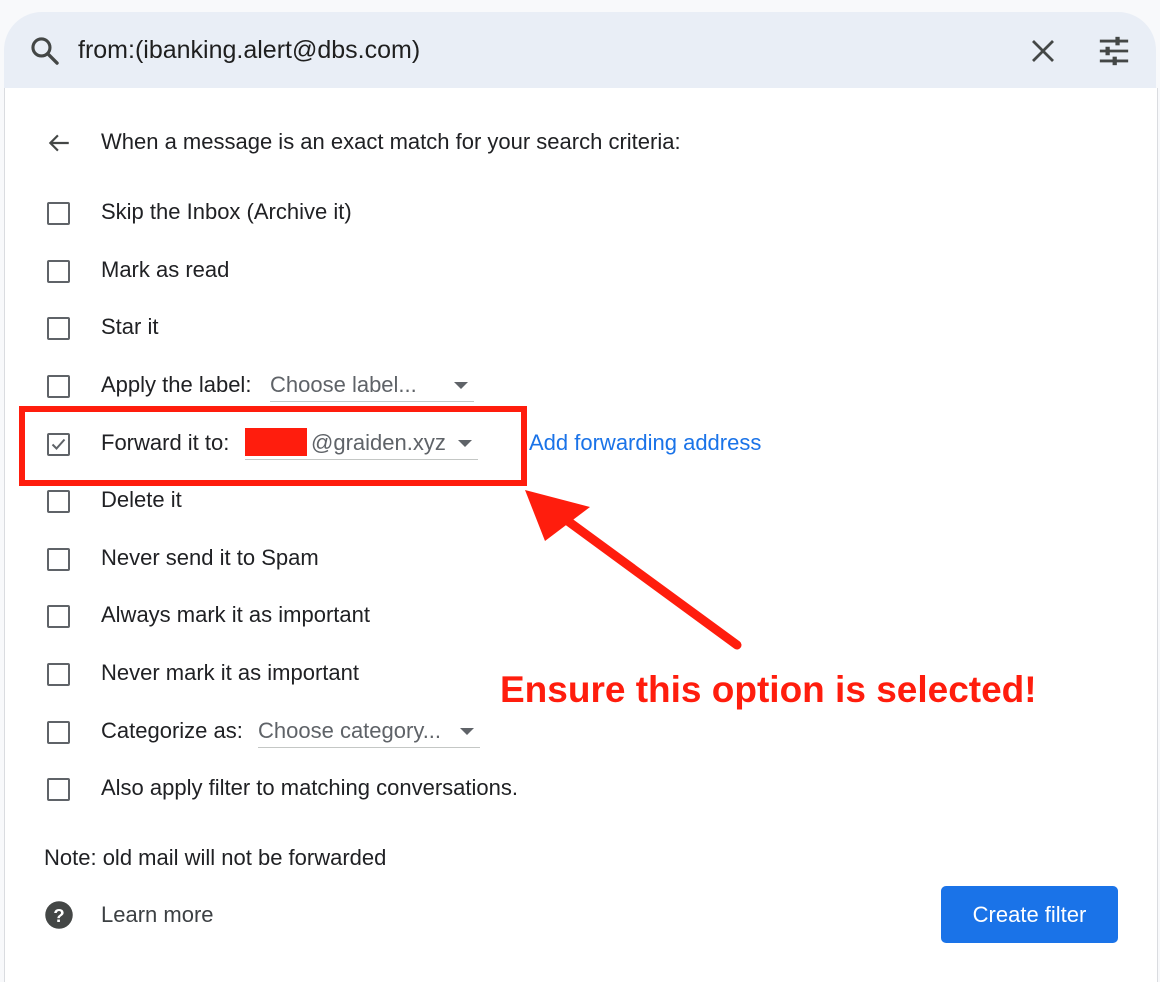 The height and width of the screenshot is (982, 1160). I want to click on learn-more-link: Learn more, so click(157, 915).